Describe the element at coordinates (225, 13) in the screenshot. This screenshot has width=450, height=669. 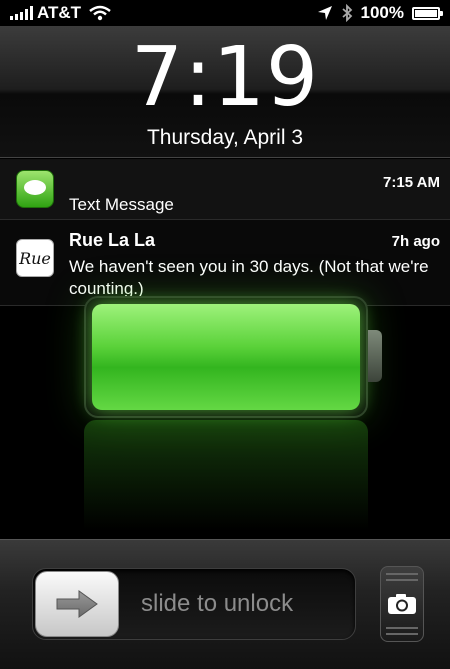
I see `status-bar: AT&T 100%` at that location.